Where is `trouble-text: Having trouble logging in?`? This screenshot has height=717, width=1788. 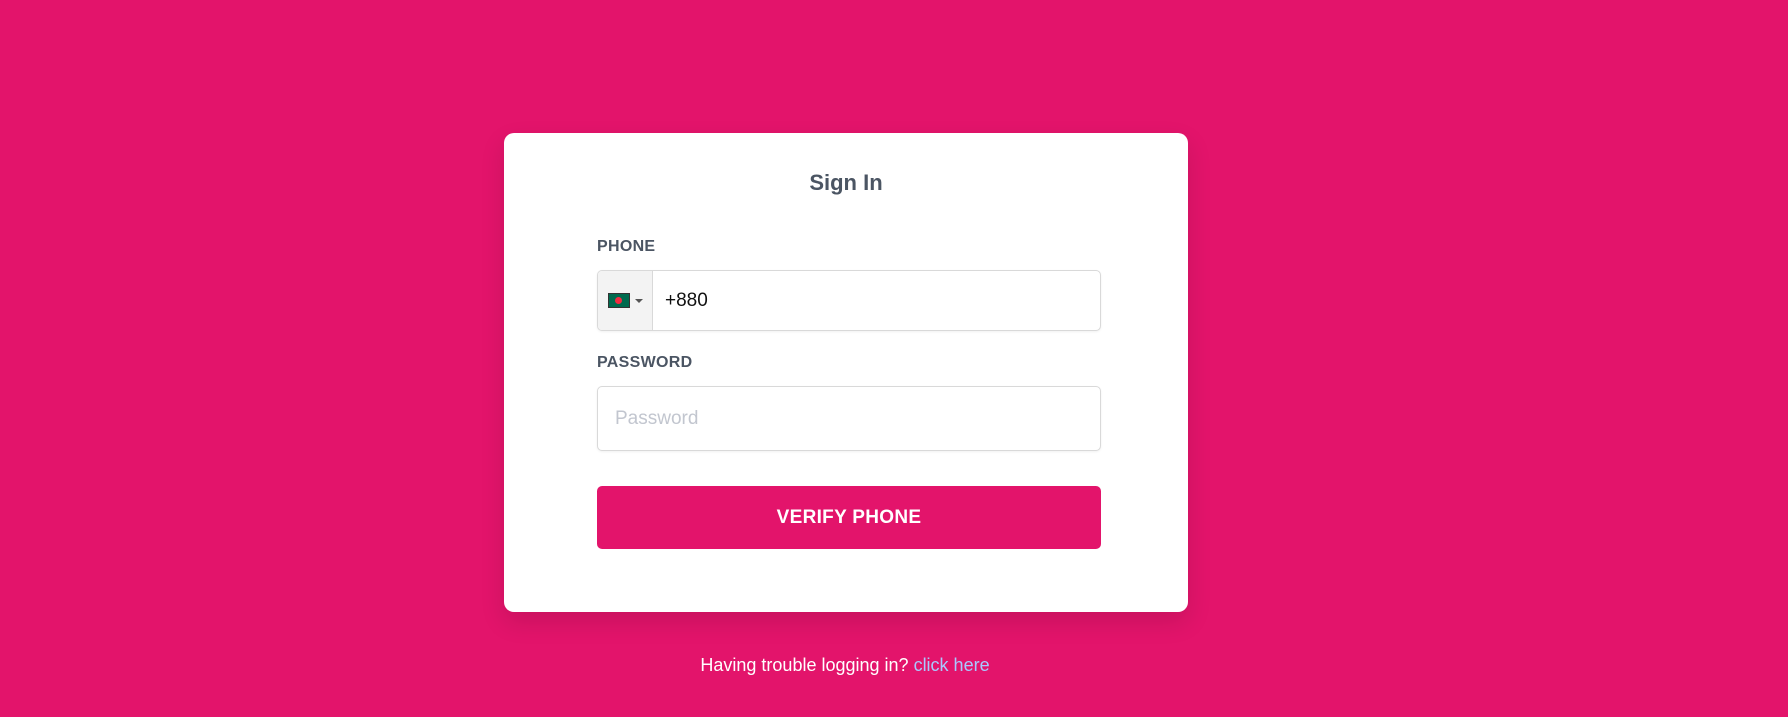
trouble-text: Having trouble logging in? is located at coordinates (804, 665).